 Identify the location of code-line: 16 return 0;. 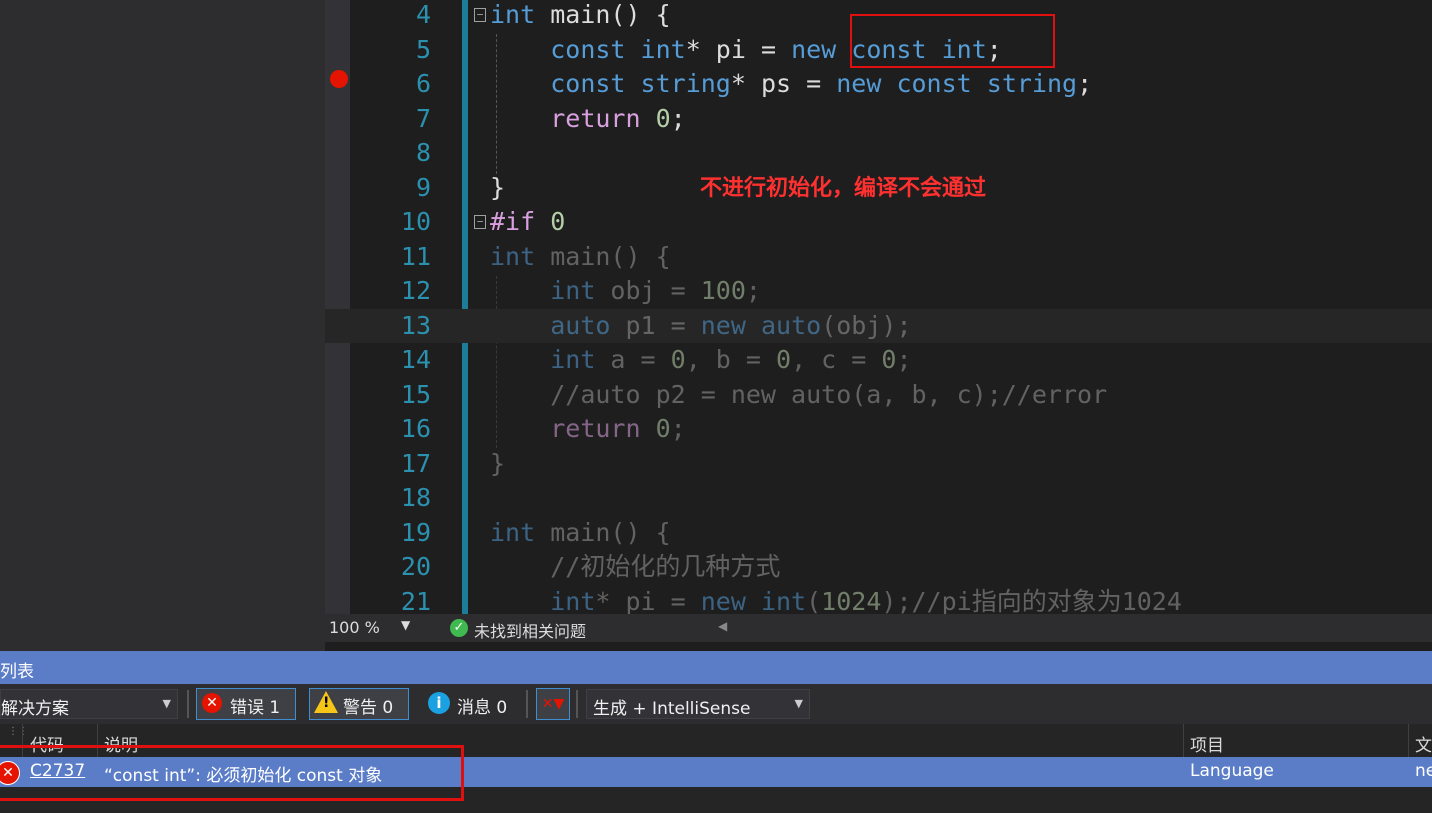
(878, 429).